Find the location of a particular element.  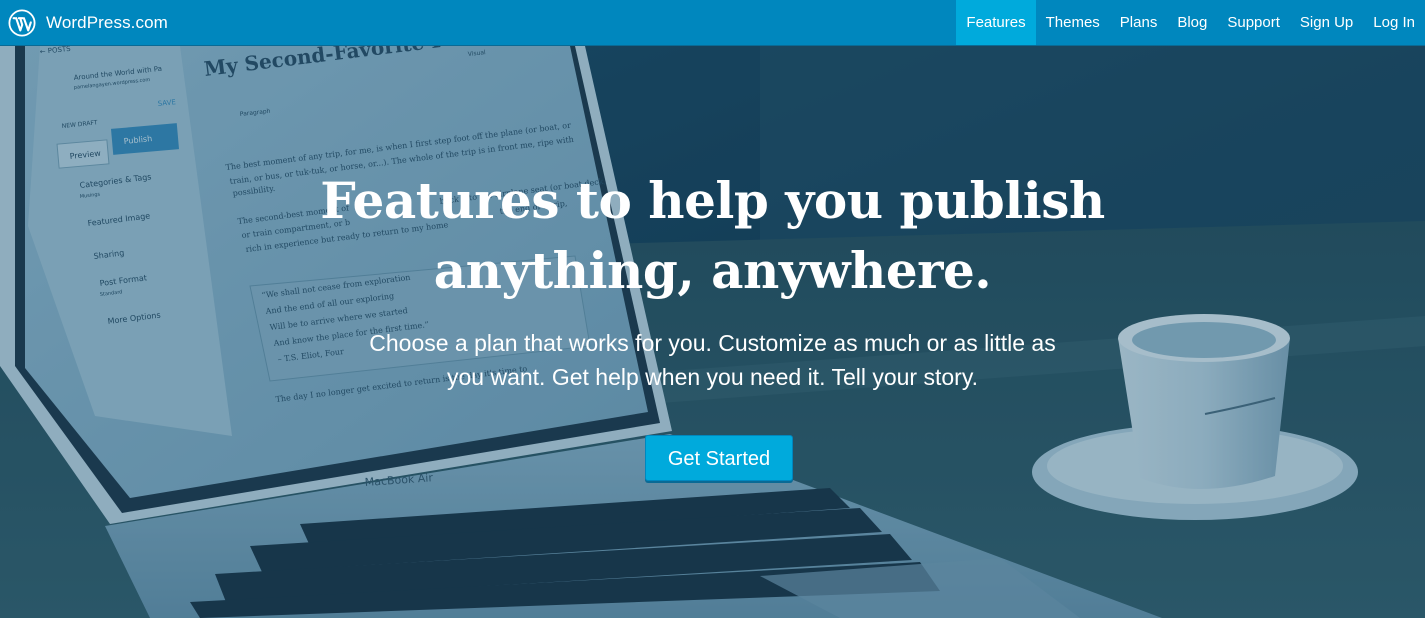

nav-item-log-in: Log In is located at coordinates (1394, 22).